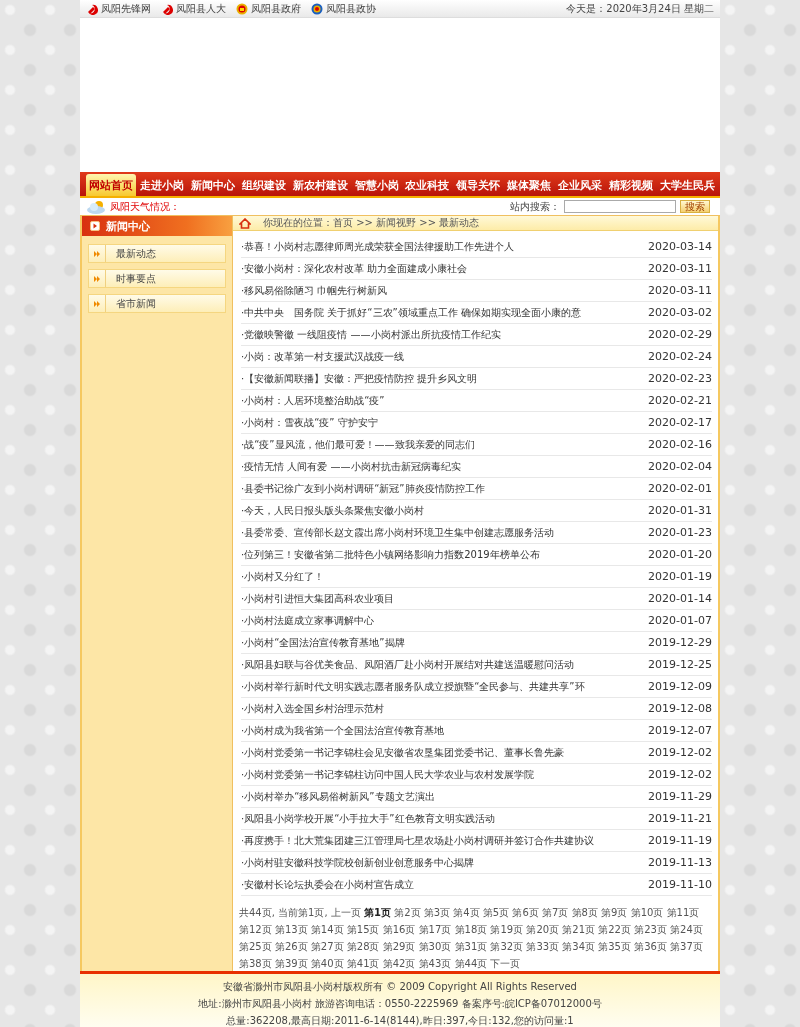 The width and height of the screenshot is (800, 1027). I want to click on page-link: 第33页, so click(543, 946).